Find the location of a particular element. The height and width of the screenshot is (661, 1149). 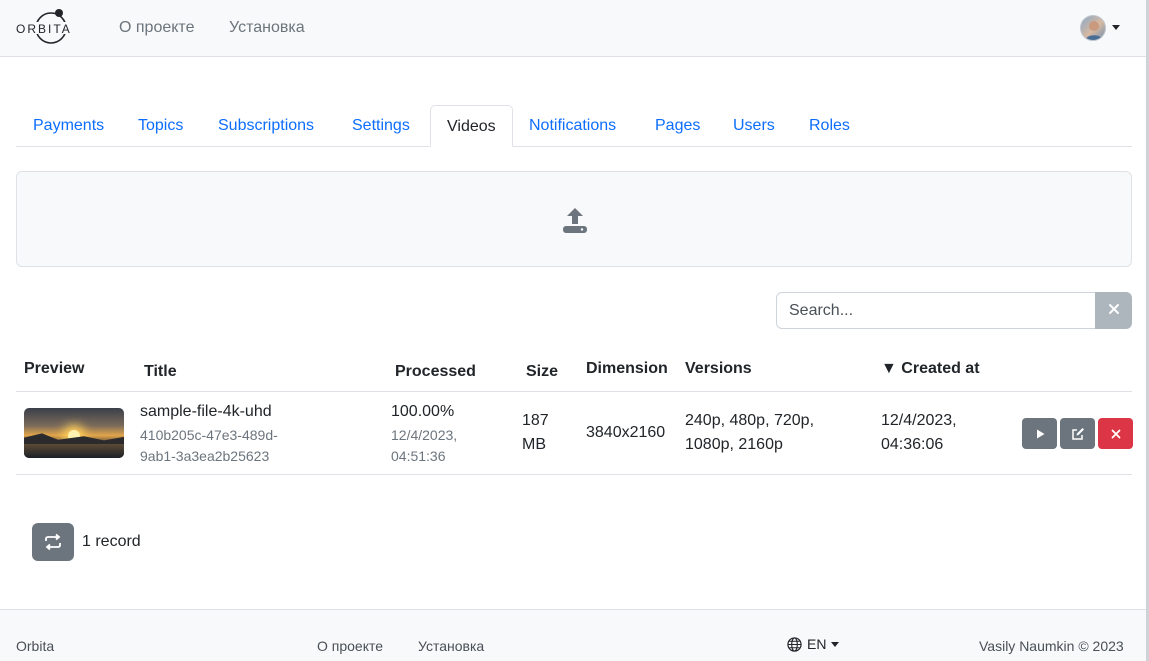

clear-search-button is located at coordinates (1113, 310).